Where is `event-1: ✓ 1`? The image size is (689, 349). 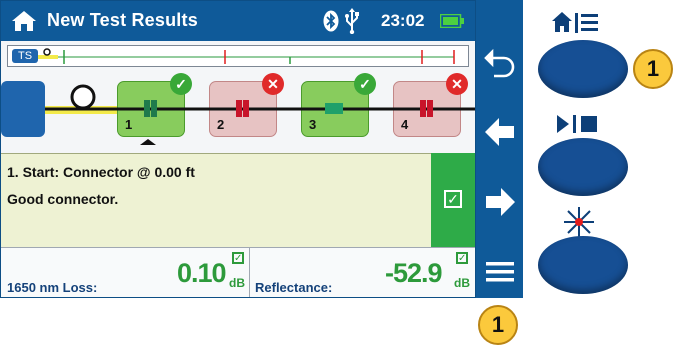
event-1: ✓ 1 is located at coordinates (154, 105).